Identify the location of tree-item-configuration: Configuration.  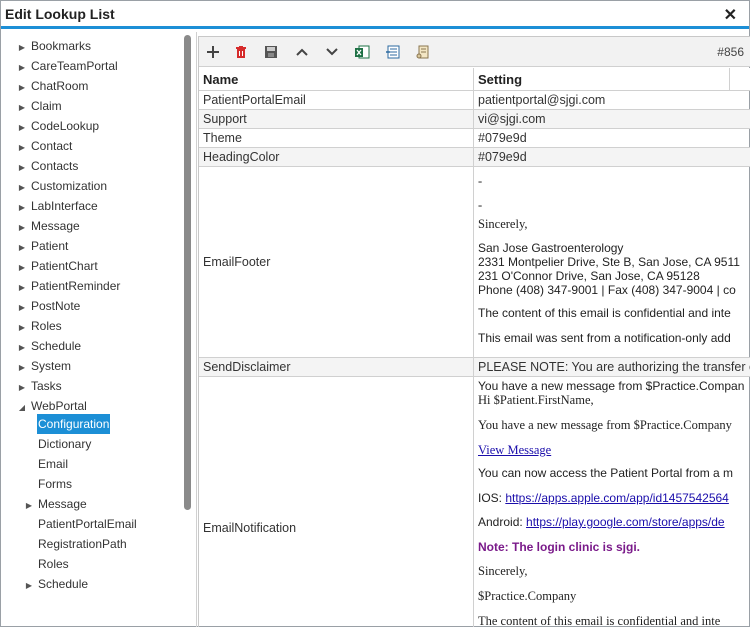
(74, 424).